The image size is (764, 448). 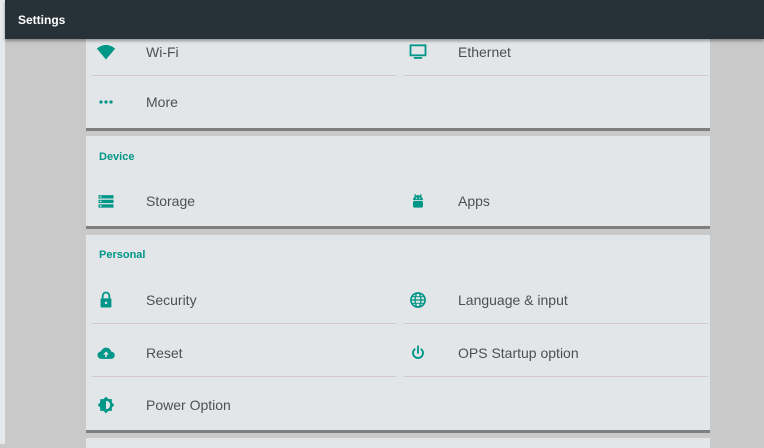 I want to click on wifi-icon, so click(x=106, y=52).